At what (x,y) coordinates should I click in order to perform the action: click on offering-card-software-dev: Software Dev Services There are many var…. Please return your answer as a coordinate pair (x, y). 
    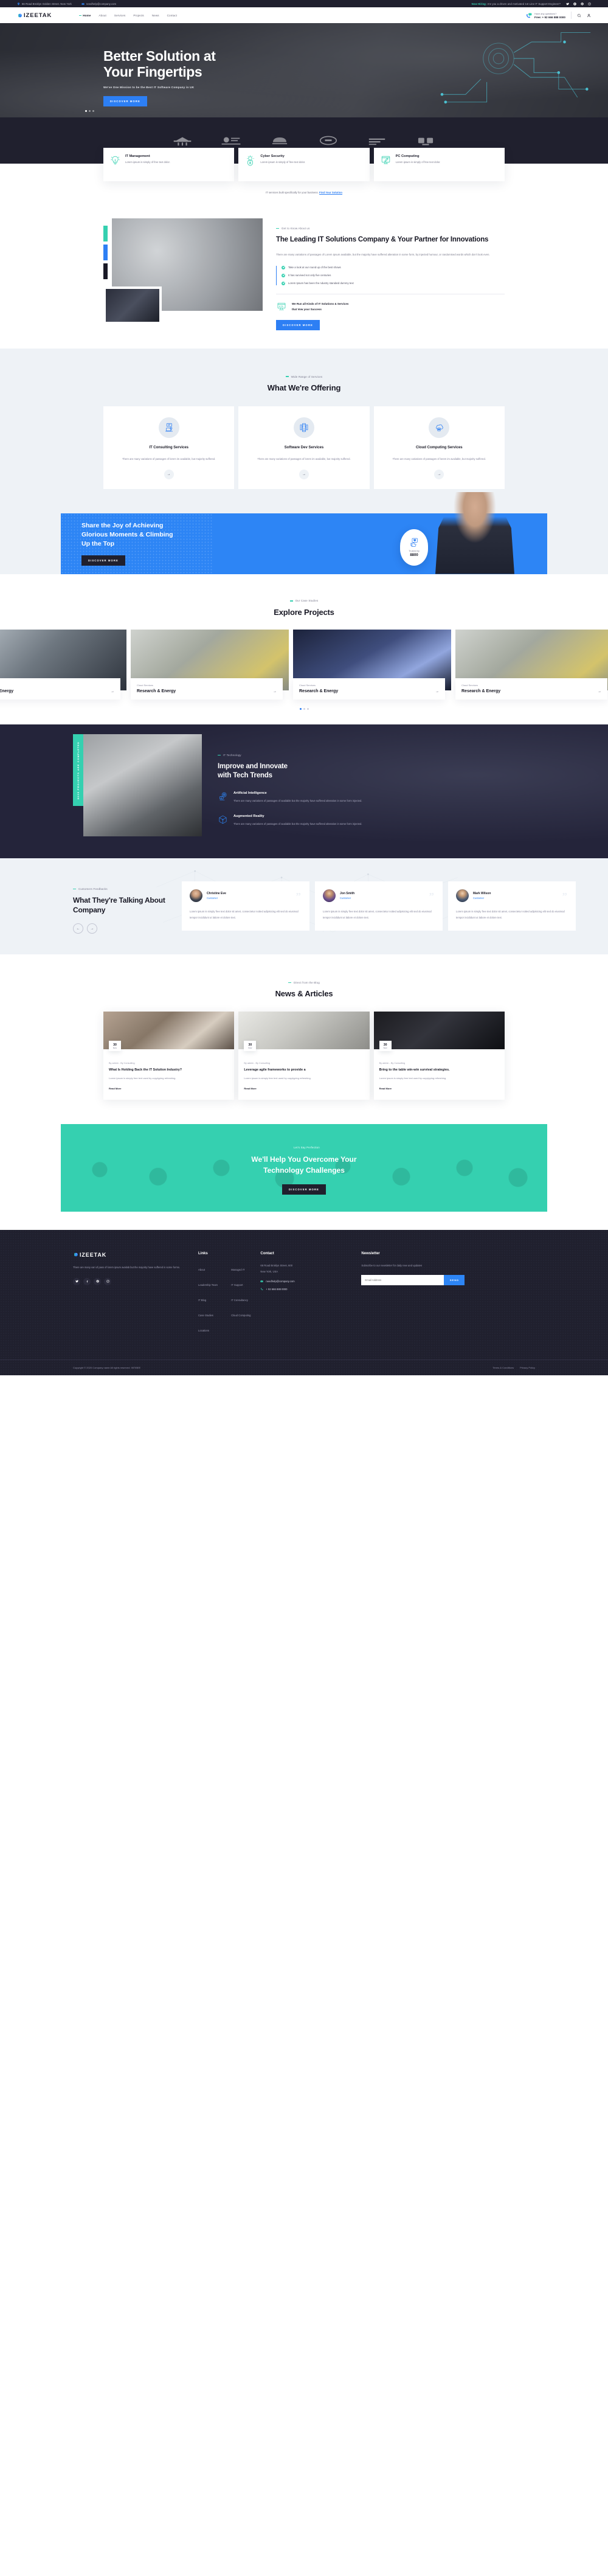
    Looking at the image, I should click on (304, 447).